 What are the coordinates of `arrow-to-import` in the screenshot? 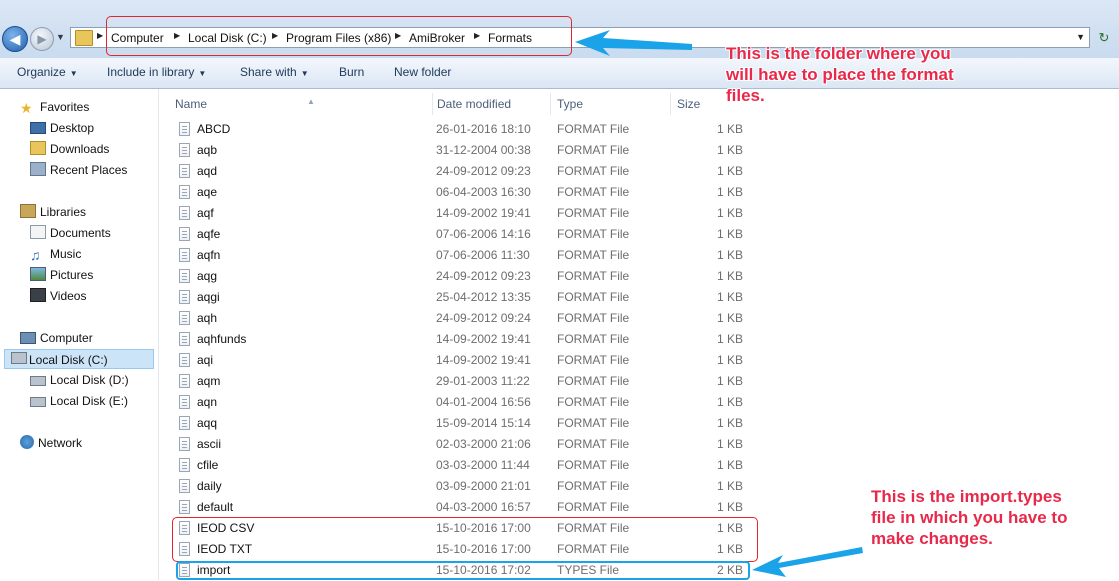 It's located at (807, 562).